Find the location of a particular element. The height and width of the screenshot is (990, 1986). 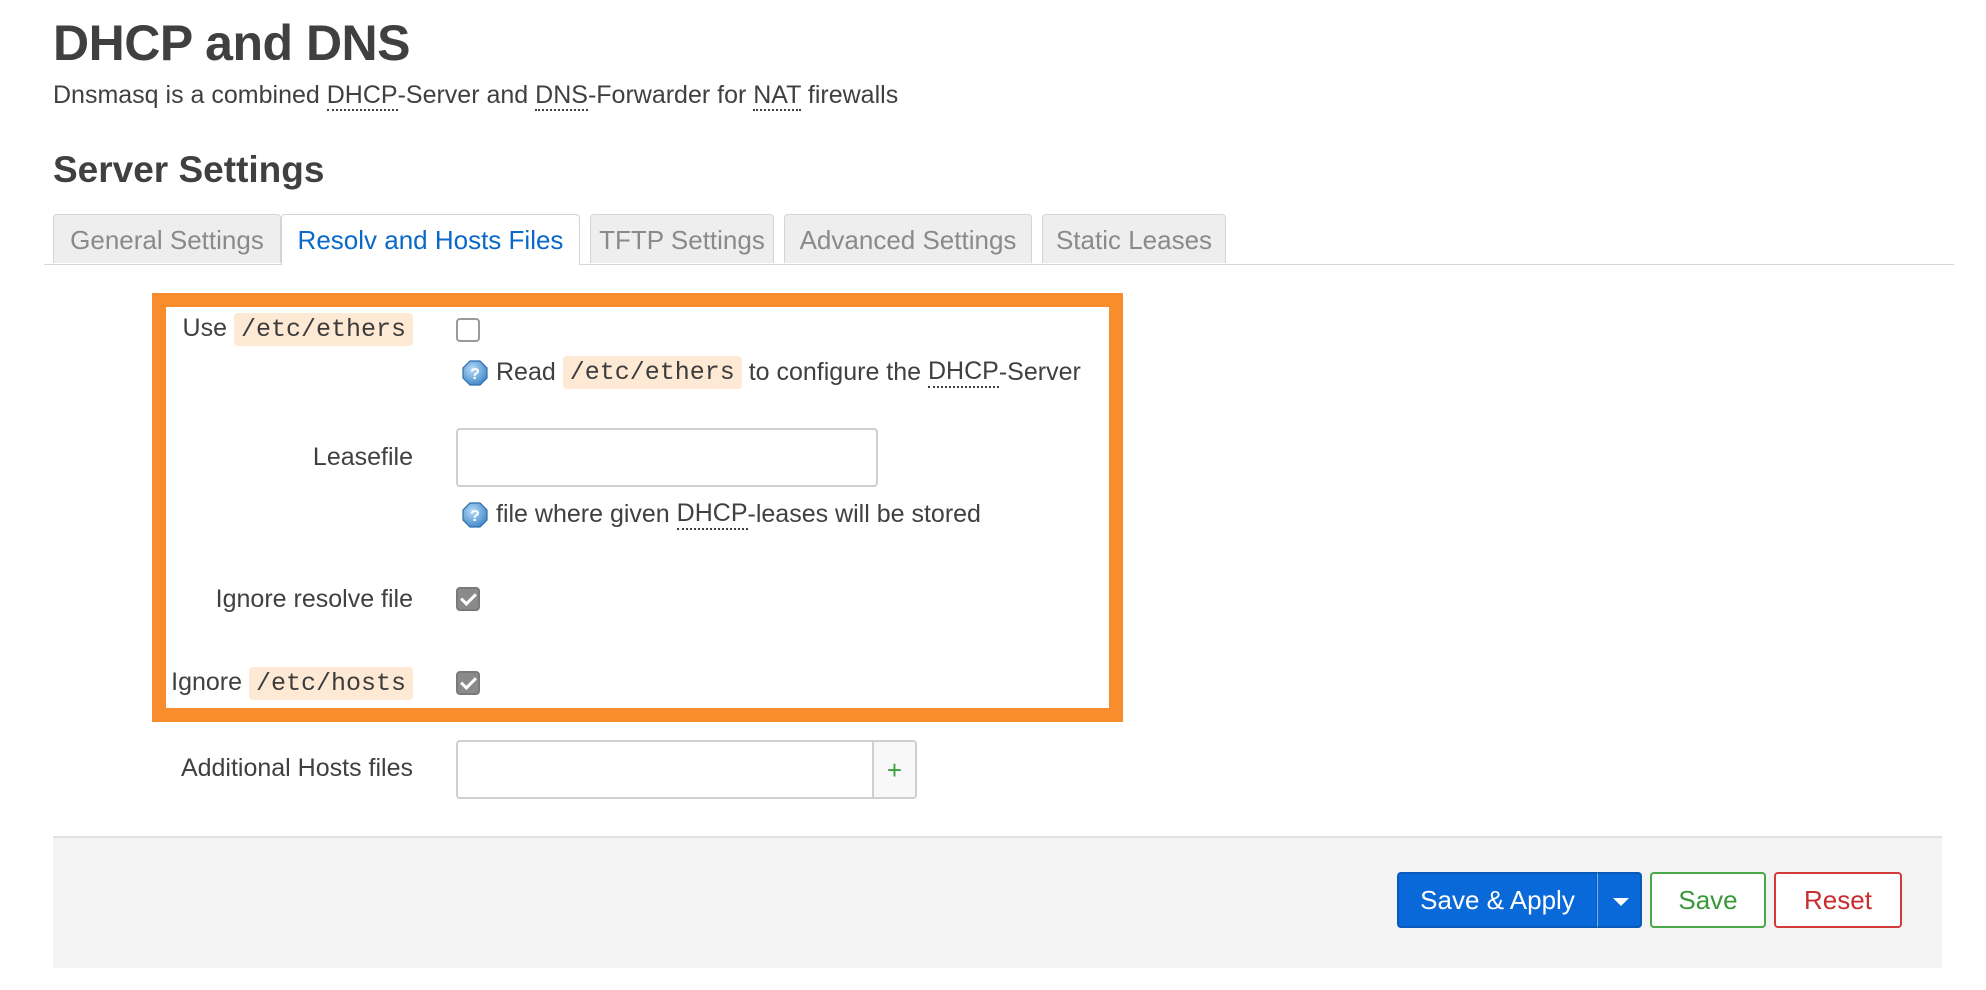

section-title: Server Settings is located at coordinates (189, 169).